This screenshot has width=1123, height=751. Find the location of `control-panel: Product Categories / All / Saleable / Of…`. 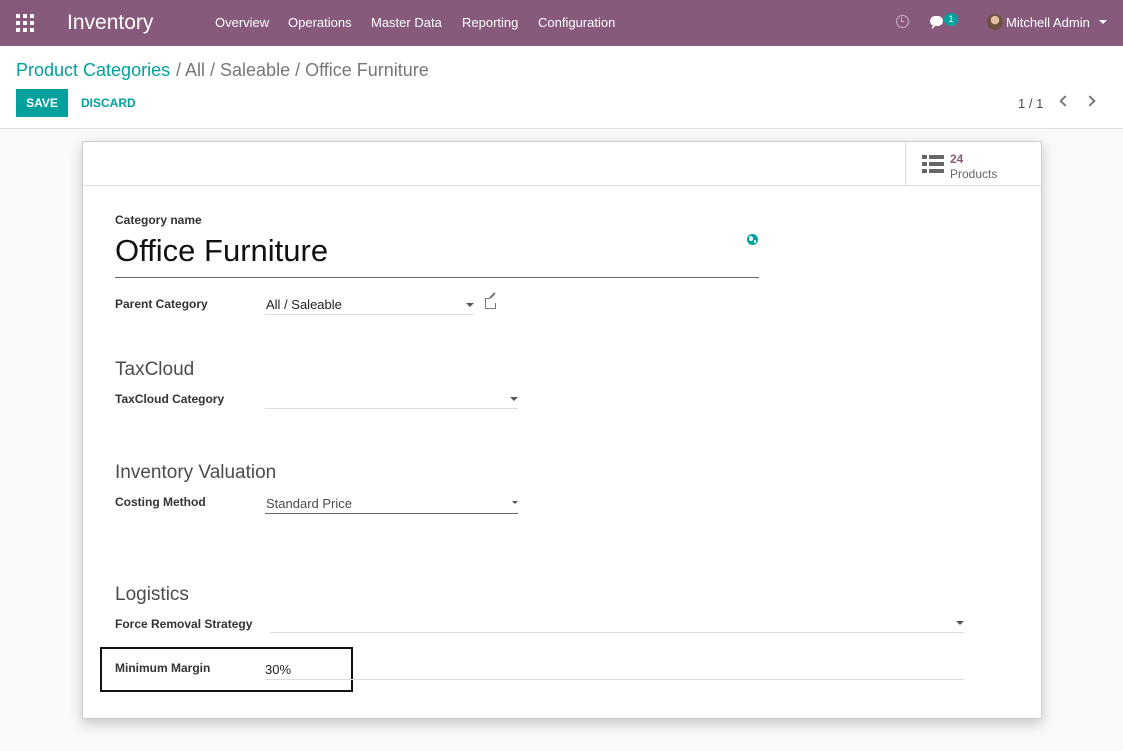

control-panel: Product Categories / All / Saleable / Of… is located at coordinates (561, 87).